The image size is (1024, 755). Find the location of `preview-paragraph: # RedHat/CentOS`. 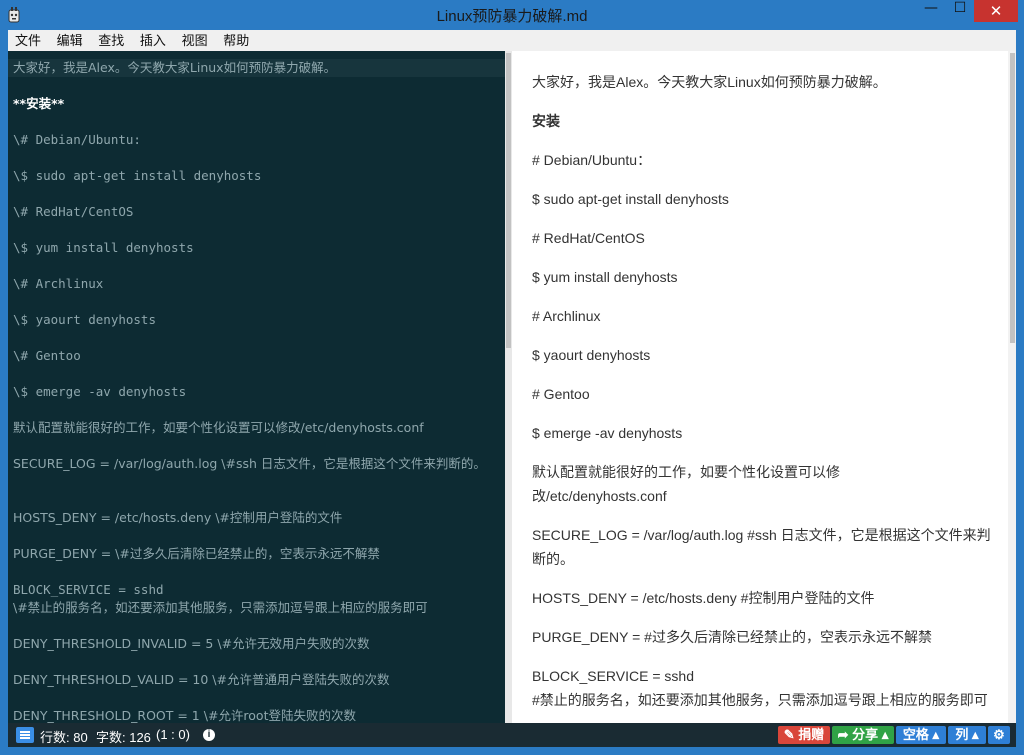

preview-paragraph: # RedHat/CentOS is located at coordinates (588, 238).